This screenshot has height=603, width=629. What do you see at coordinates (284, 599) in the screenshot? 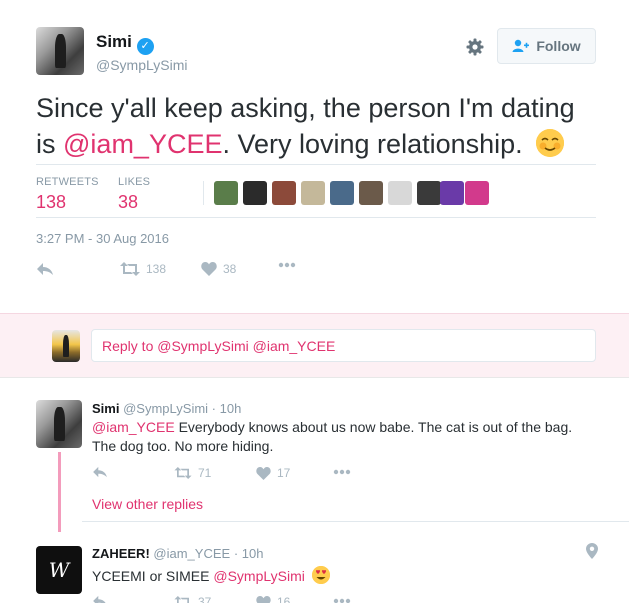
I see `like-count: 16` at bounding box center [284, 599].